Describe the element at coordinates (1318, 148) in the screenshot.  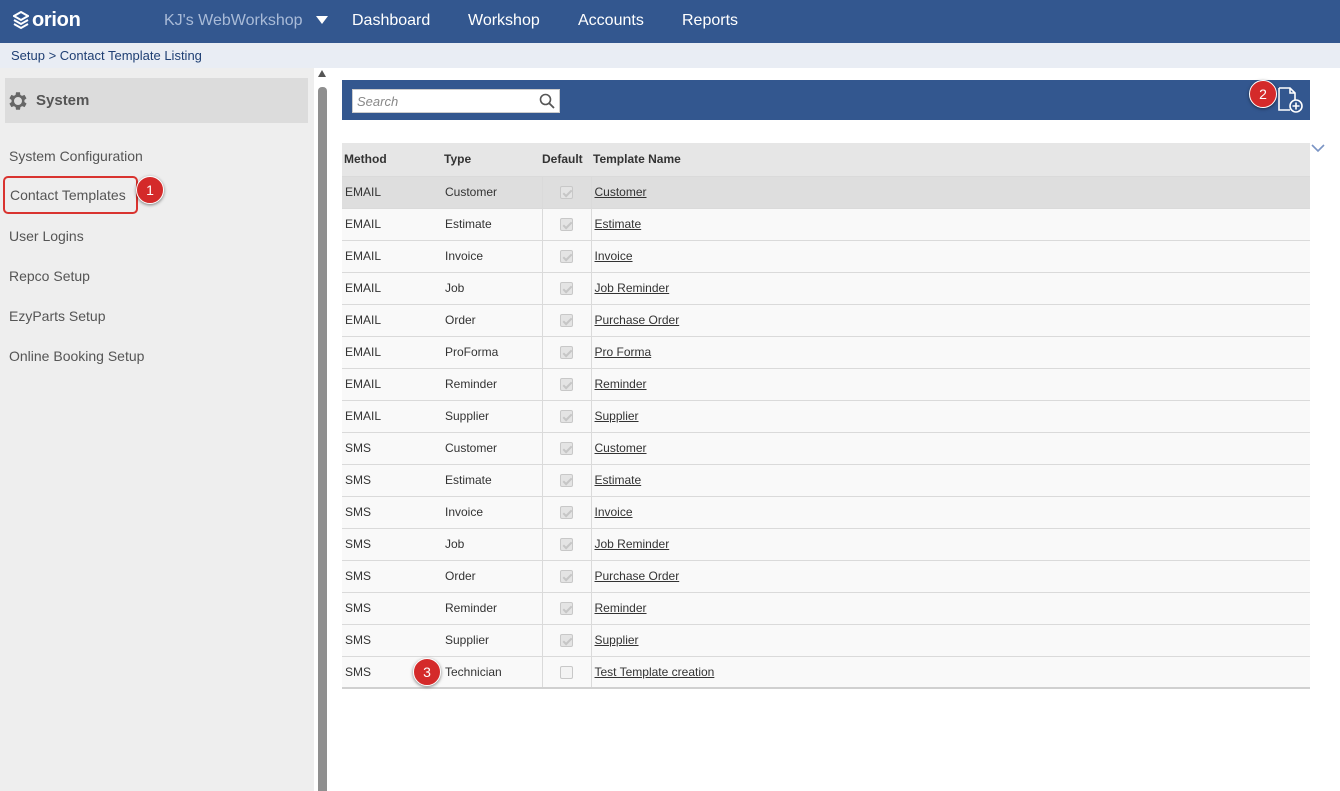
I see `collapse-chevron-icon` at that location.